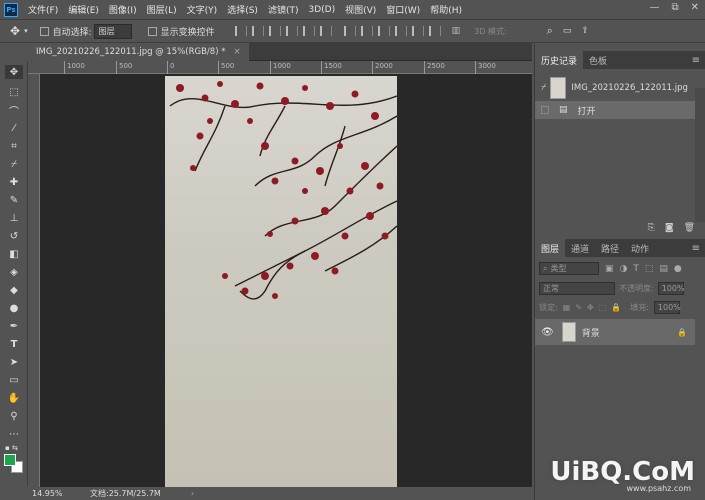 The image size is (705, 500). I want to click on close-window-button: ✕, so click(695, 7).